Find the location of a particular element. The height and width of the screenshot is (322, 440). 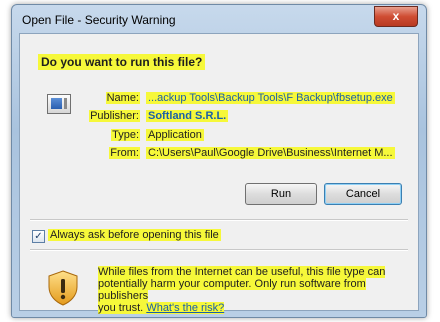

application-file-icon is located at coordinates (59, 104).